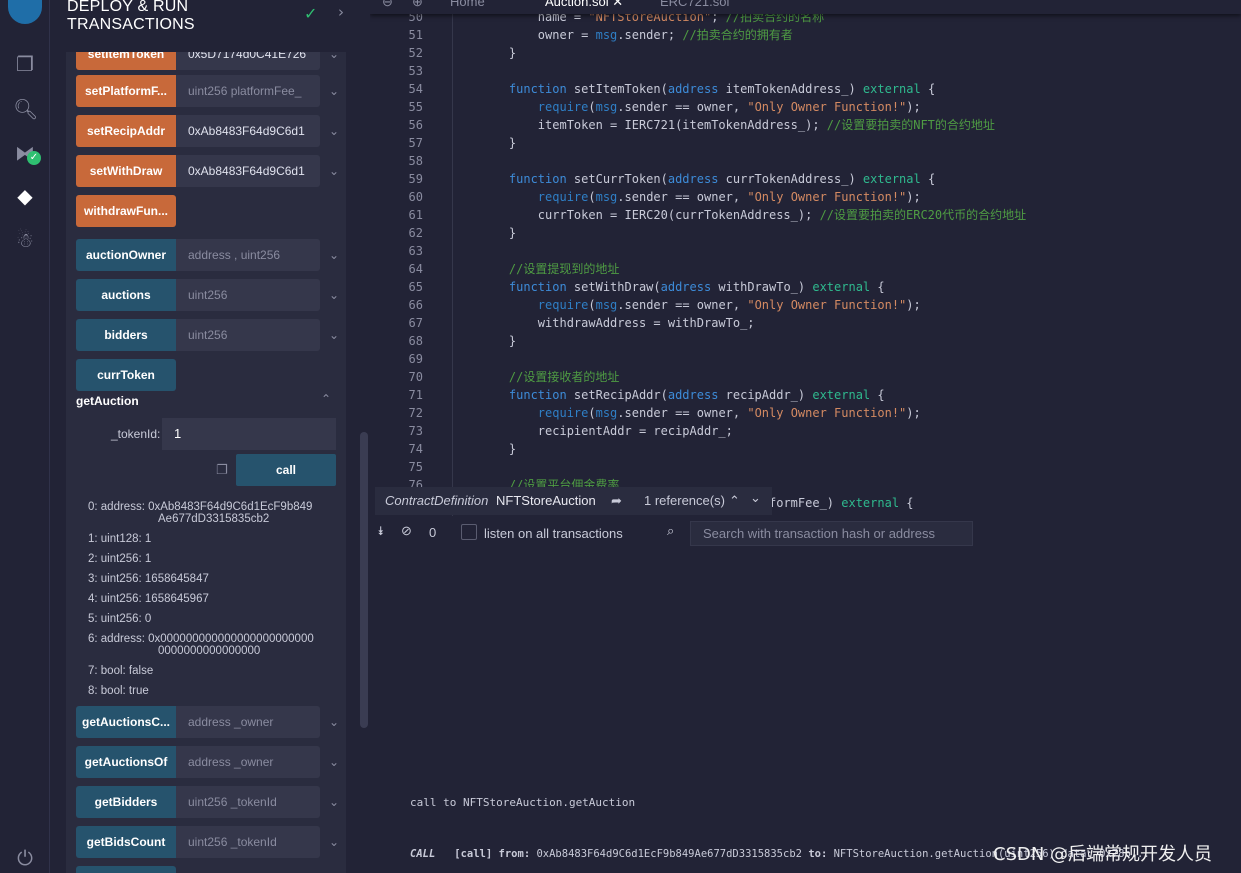  Describe the element at coordinates (387, 5) in the screenshot. I see `zoom-out-icon: ⊖` at that location.